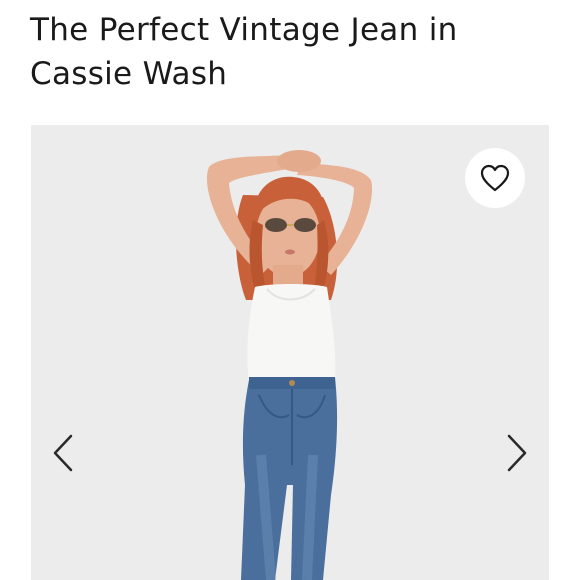  I want to click on favorite-button, so click(495, 178).